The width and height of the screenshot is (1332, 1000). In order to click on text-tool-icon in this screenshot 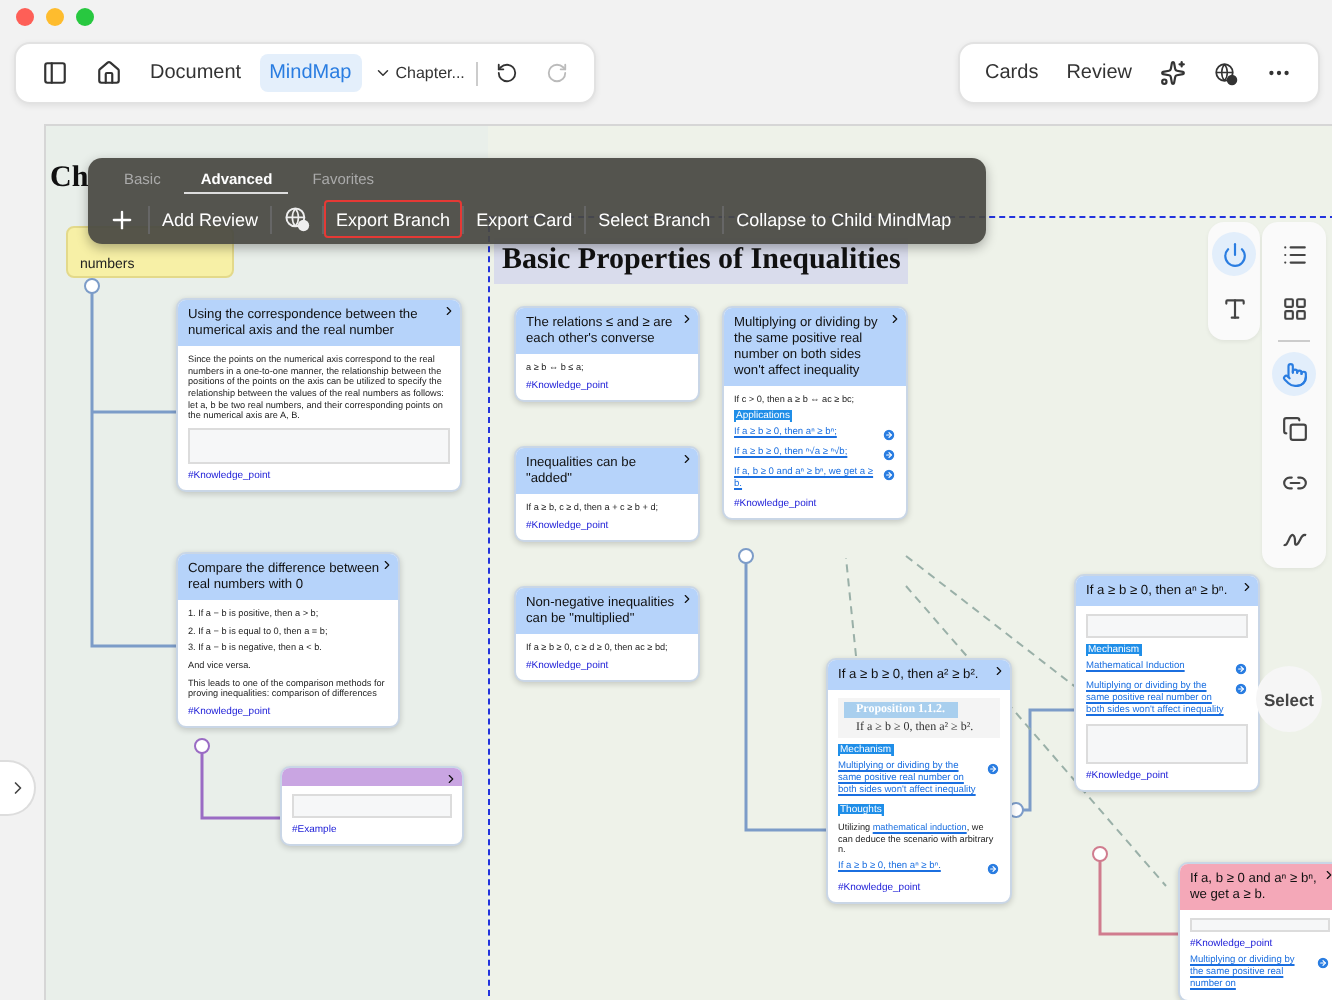, I will do `click(1234, 308)`.